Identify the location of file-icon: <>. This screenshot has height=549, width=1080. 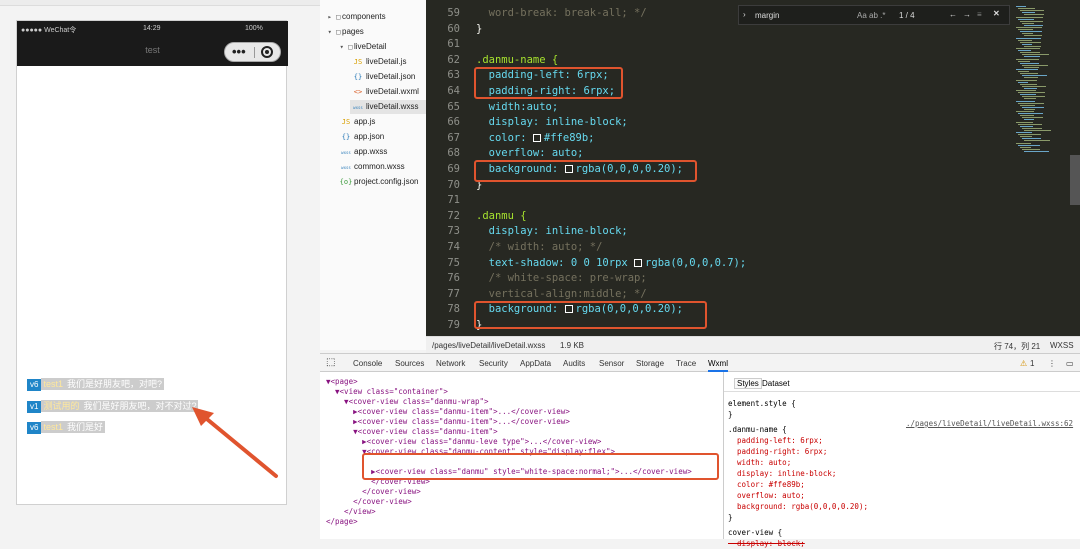
(358, 92).